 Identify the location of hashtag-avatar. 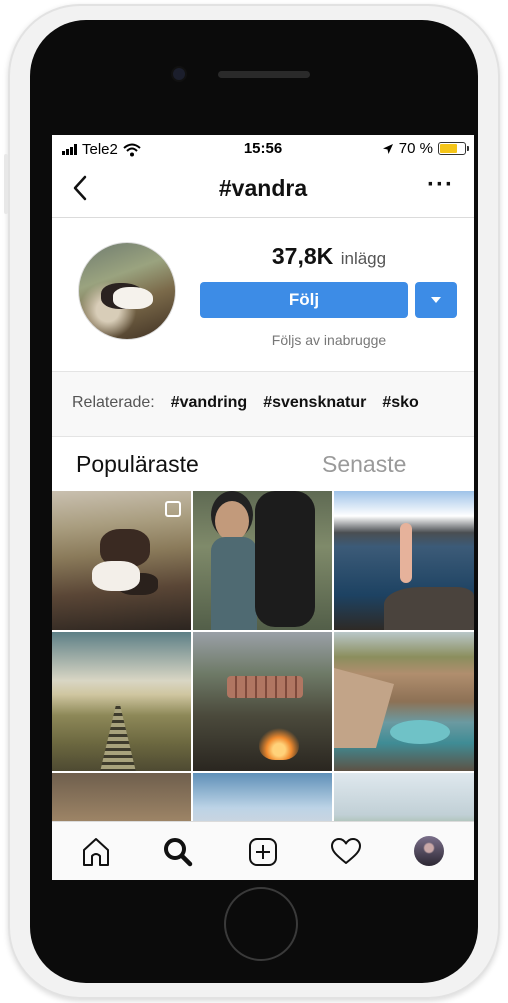
(127, 291).